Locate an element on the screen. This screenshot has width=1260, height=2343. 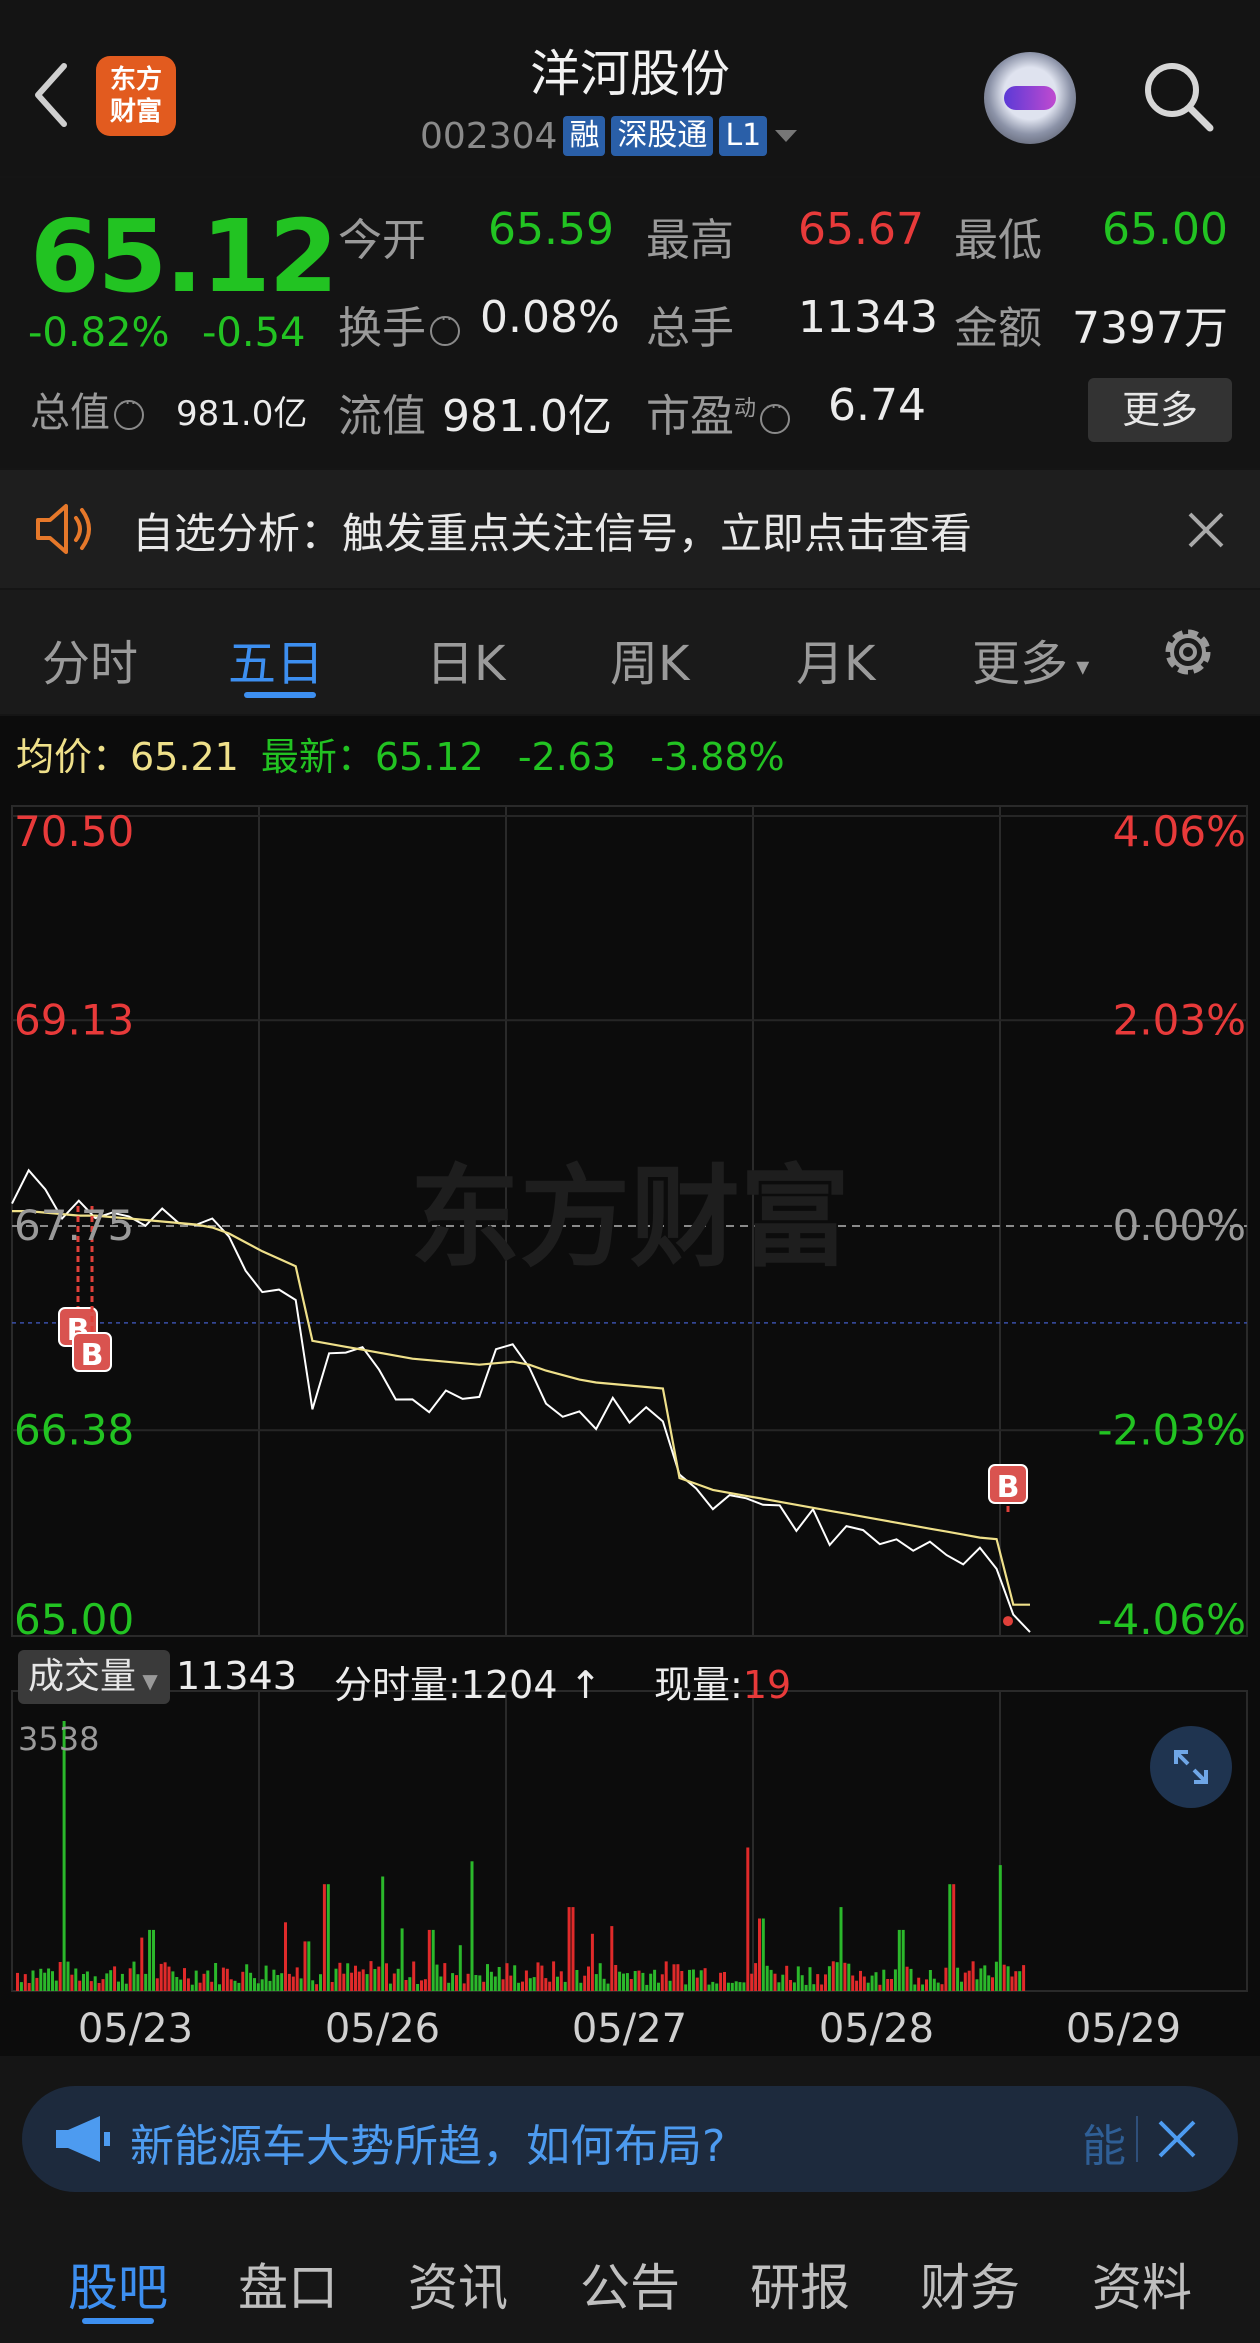
nav-finance: 财务 is located at coordinates (970, 2284).